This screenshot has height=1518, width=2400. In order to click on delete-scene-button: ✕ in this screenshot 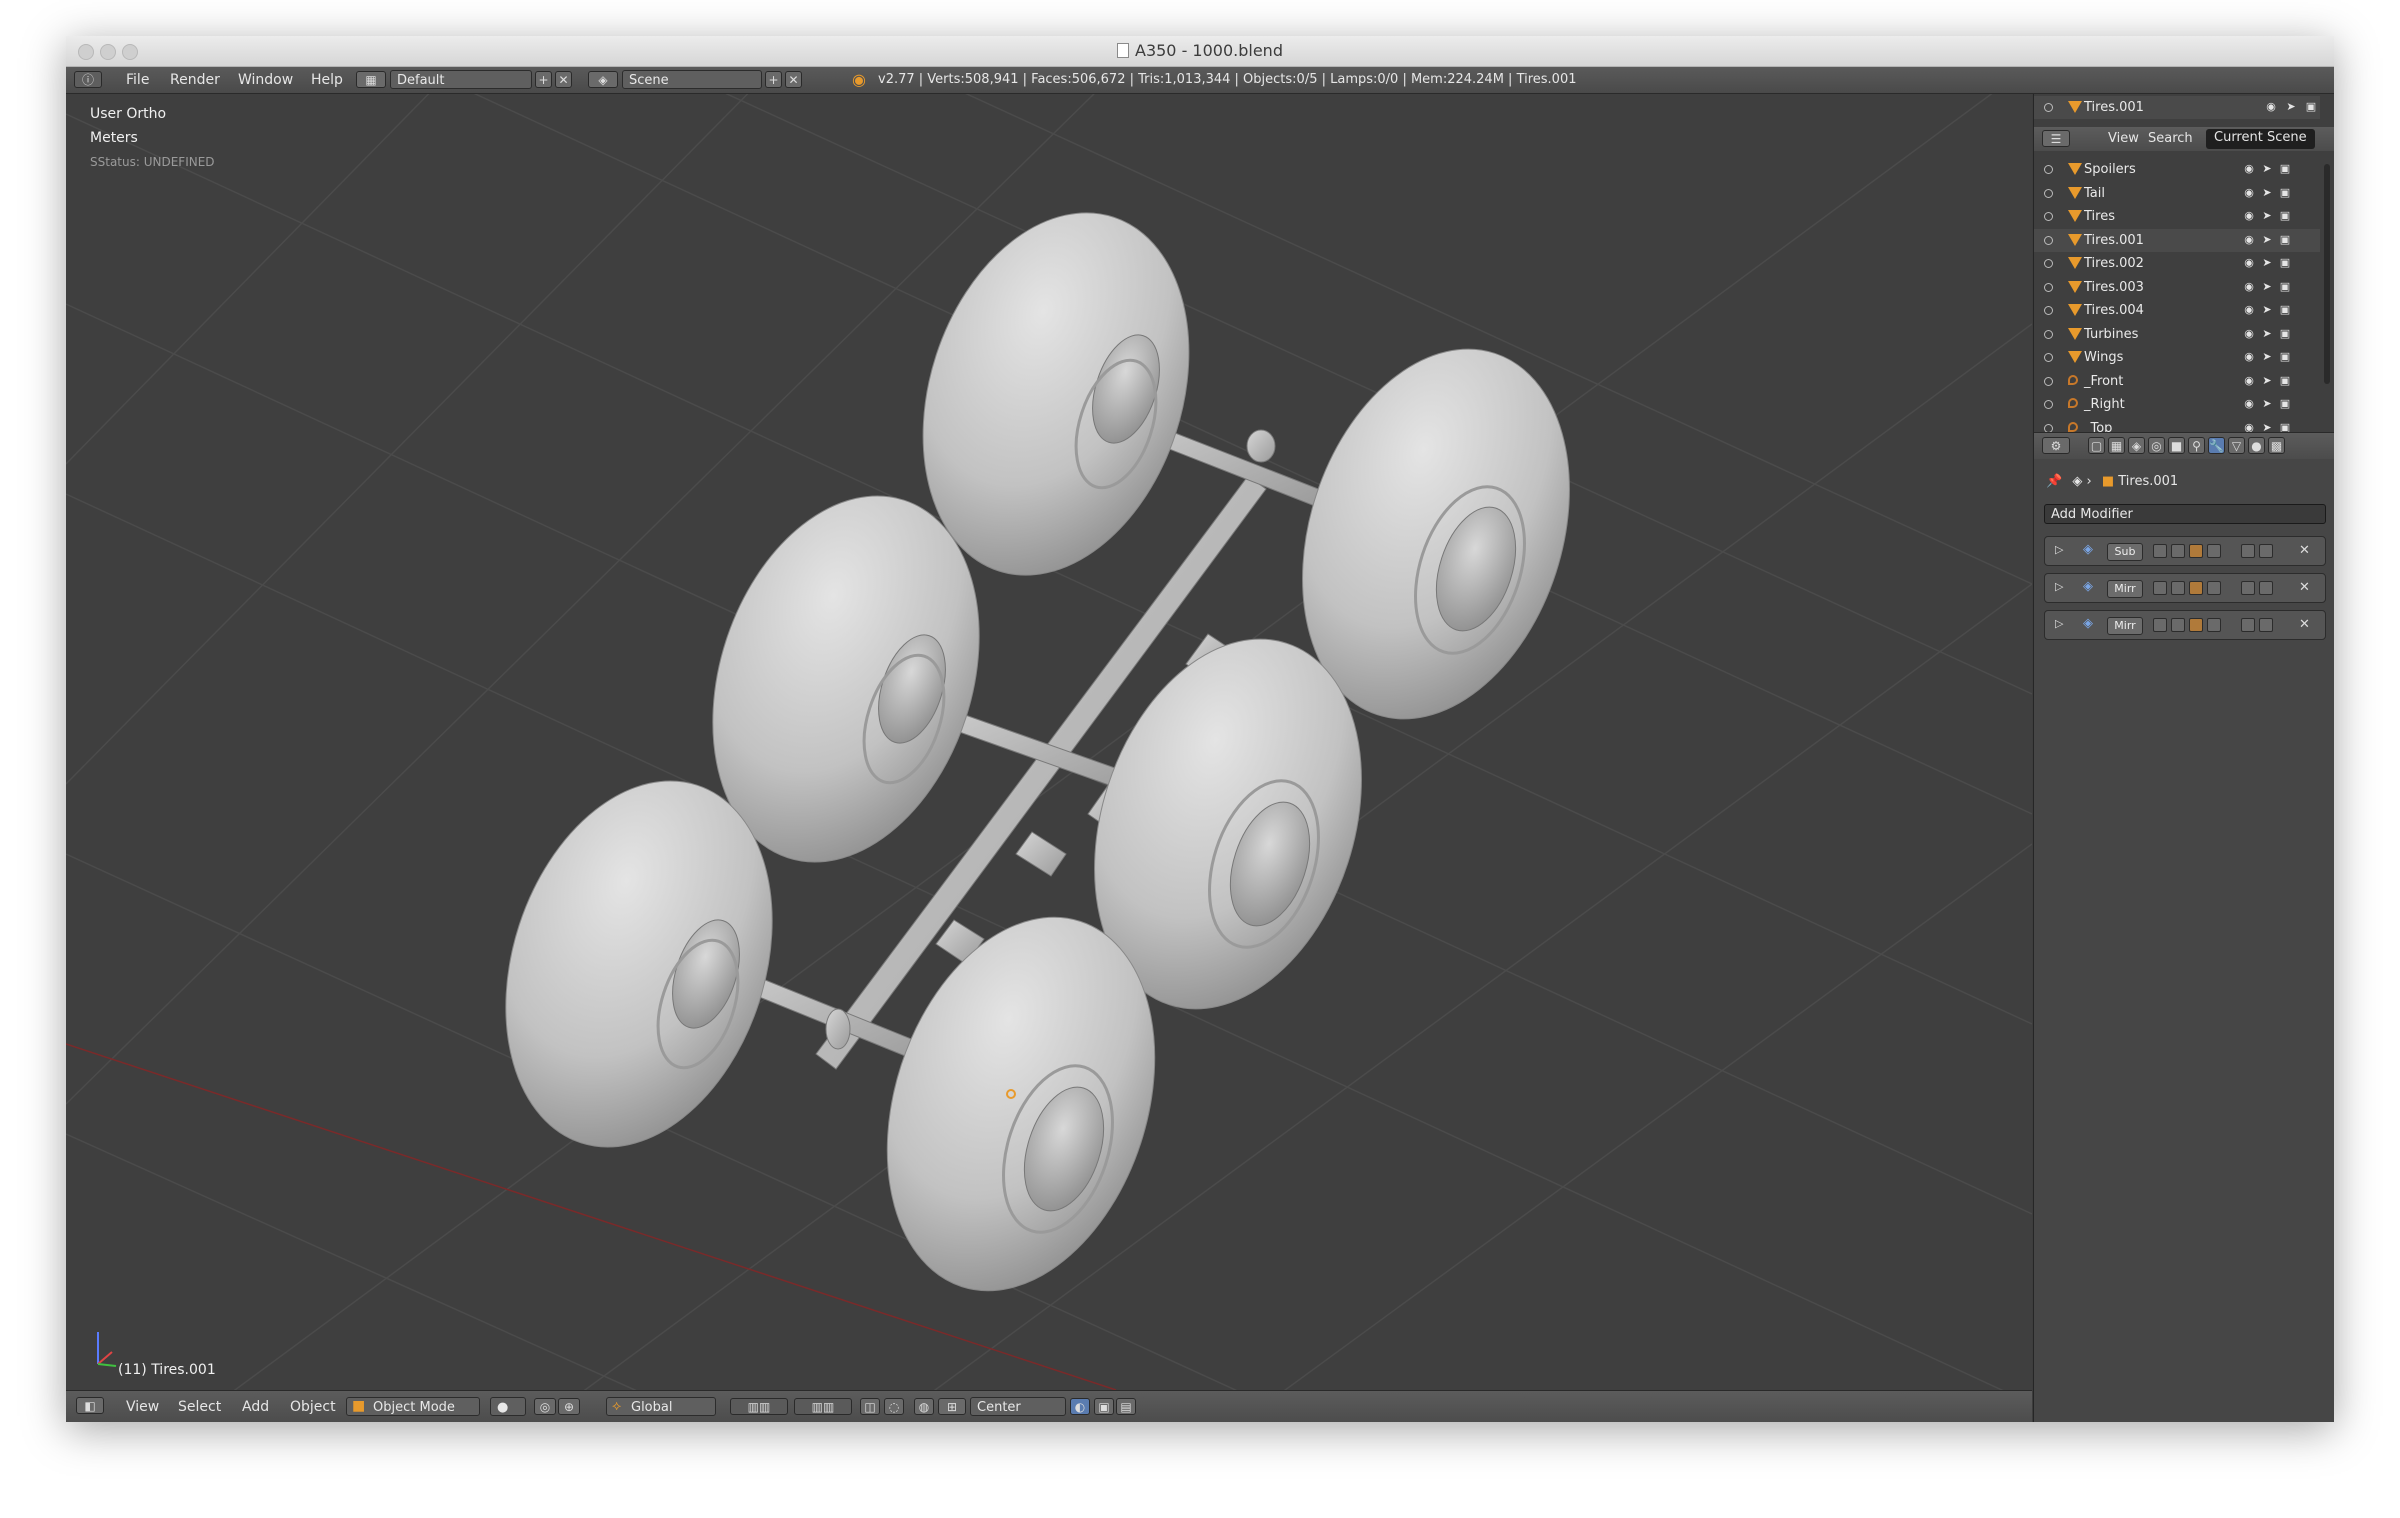, I will do `click(793, 79)`.